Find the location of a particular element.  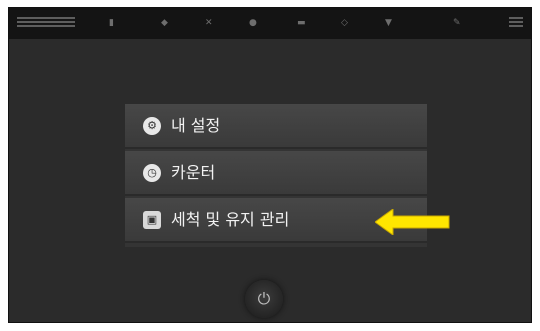

gear-icon: ⚙ is located at coordinates (152, 126).